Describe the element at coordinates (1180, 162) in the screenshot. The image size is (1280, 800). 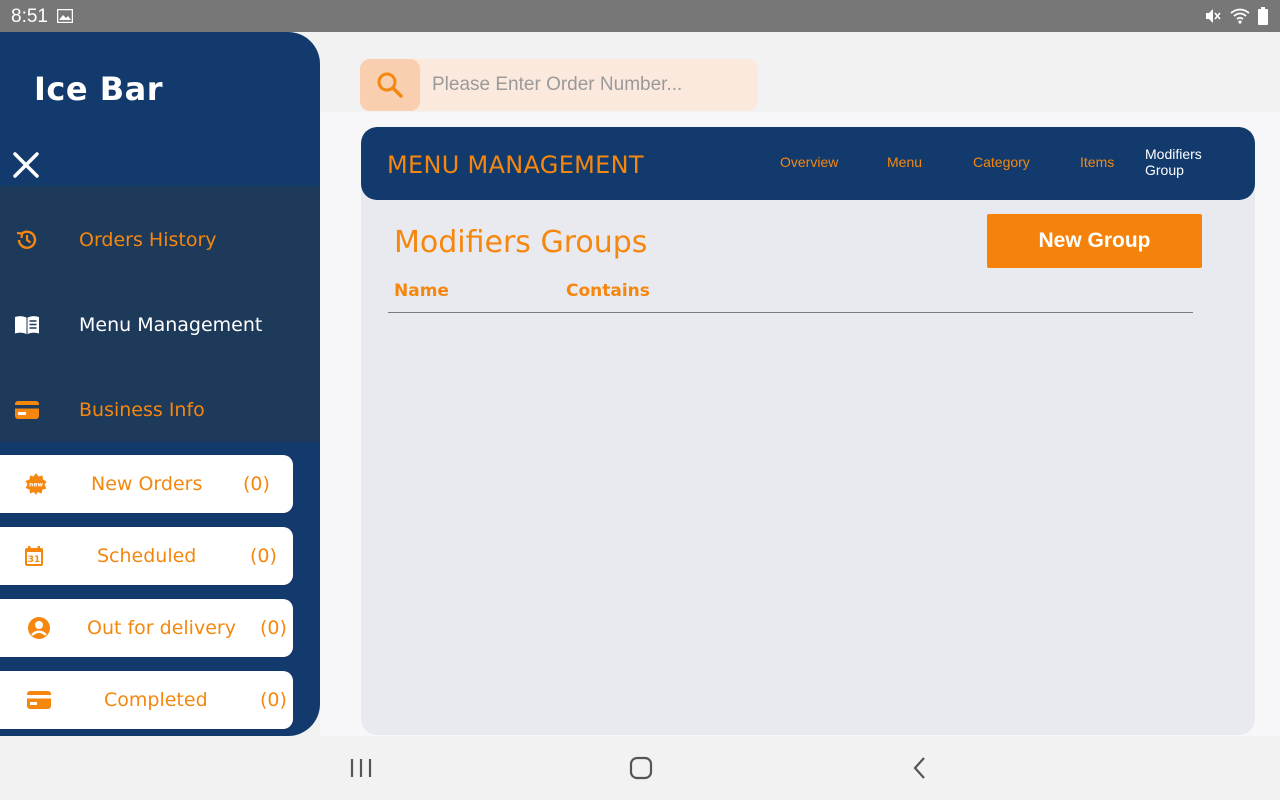
I see `tab-modifiers-group: Modifiers Group` at that location.